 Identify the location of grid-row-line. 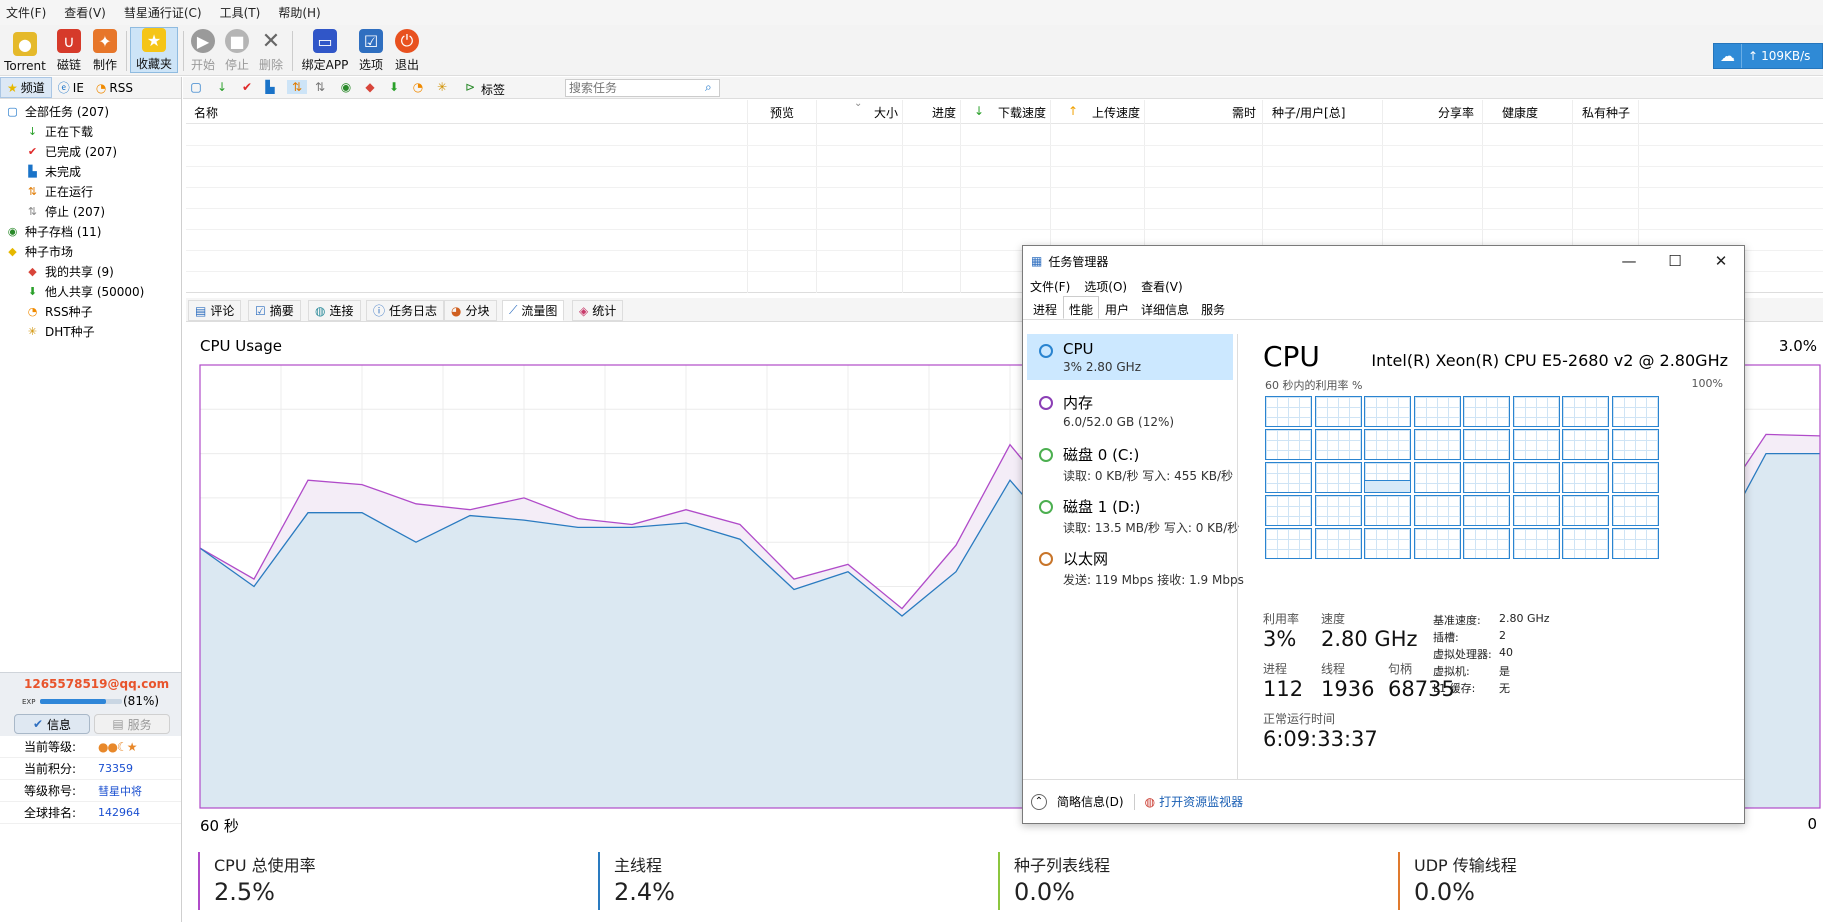
(1004, 166).